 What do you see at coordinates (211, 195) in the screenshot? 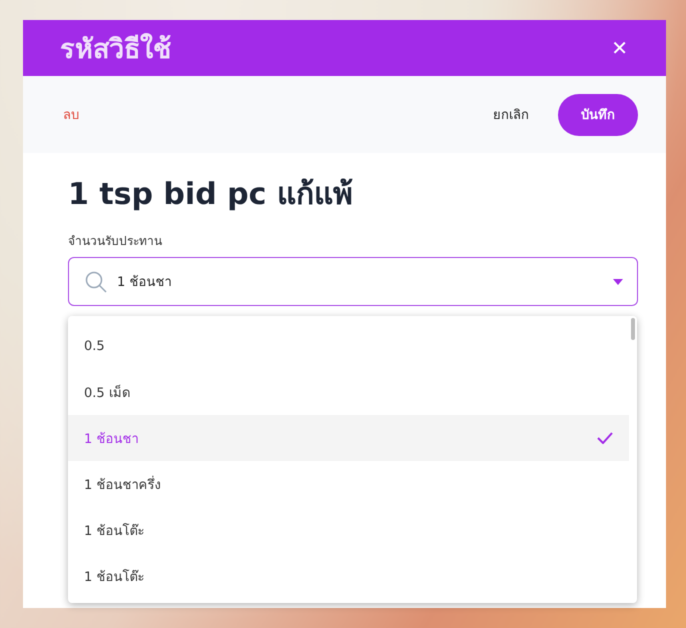
I see `recipe-title: 1 tsp bid pc แก้แพ้` at bounding box center [211, 195].